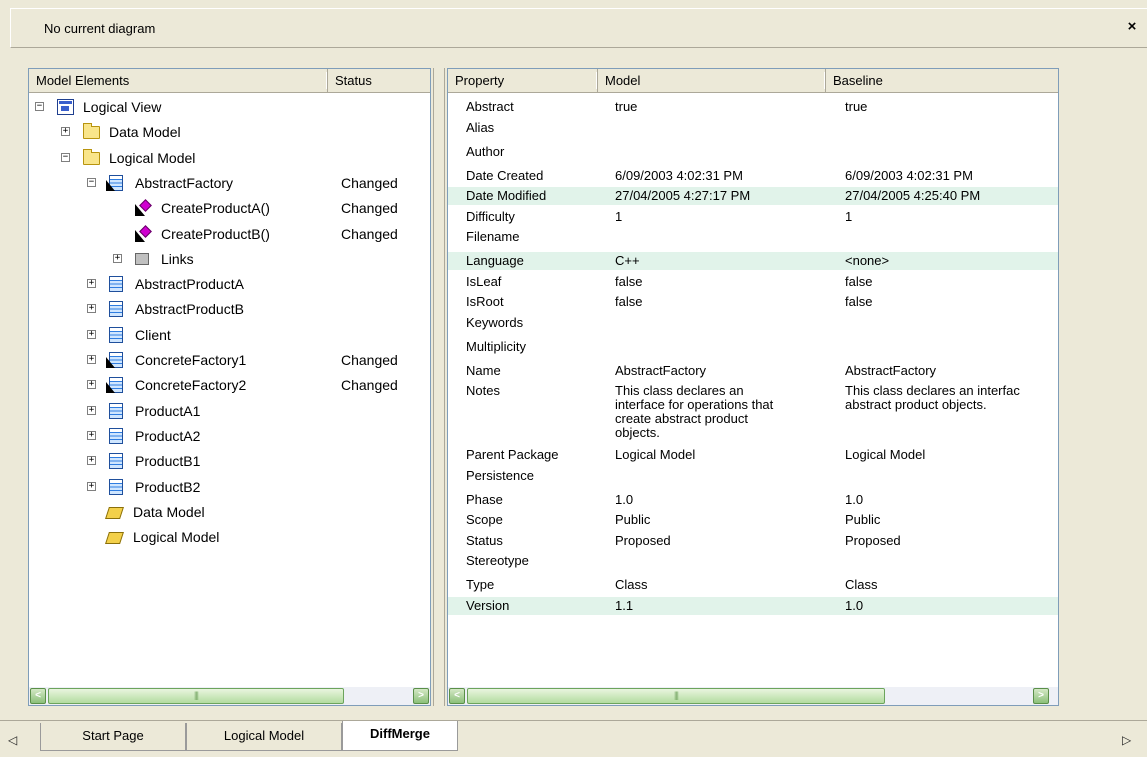  Describe the element at coordinates (633, 520) in the screenshot. I see `model-value-line: Public` at that location.